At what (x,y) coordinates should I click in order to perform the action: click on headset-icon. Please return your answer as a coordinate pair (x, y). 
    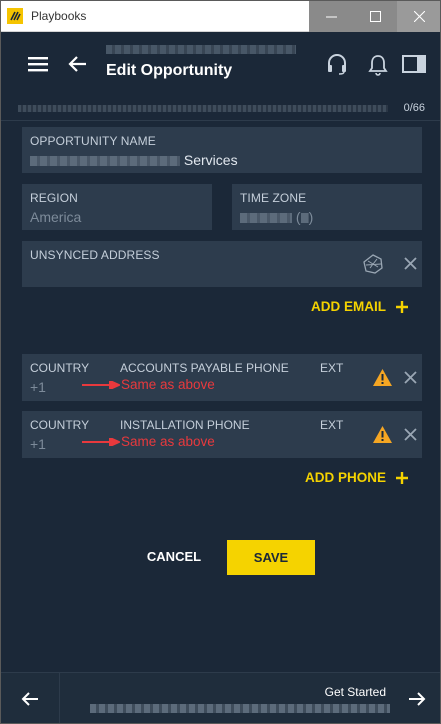
    Looking at the image, I should click on (337, 64).